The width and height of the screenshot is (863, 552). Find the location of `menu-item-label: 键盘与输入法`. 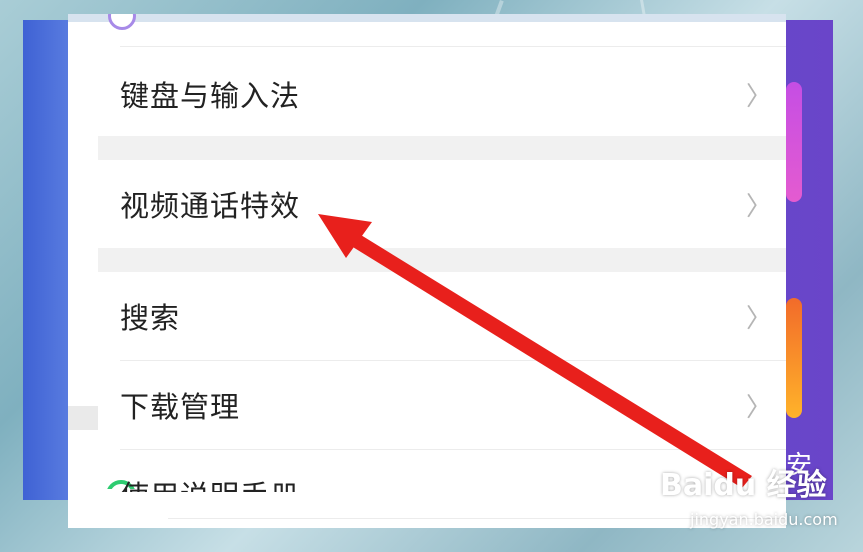

menu-item-label: 键盘与输入法 is located at coordinates (210, 96).